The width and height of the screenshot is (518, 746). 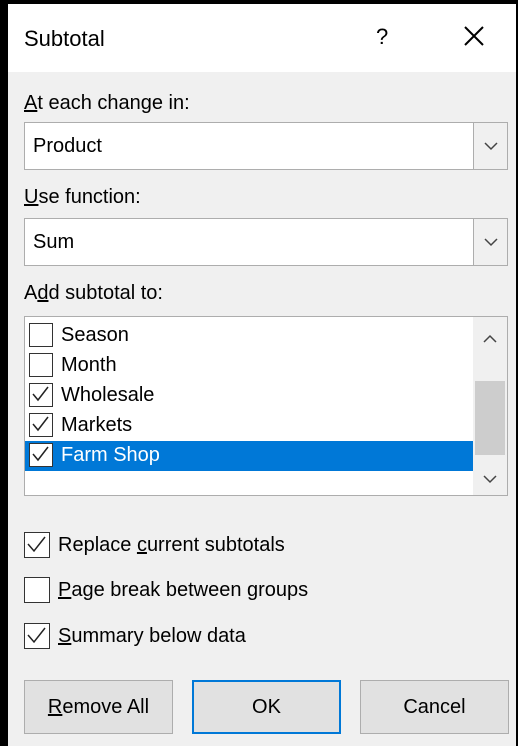 What do you see at coordinates (107, 103) in the screenshot?
I see `change-in-label: At each change in:` at bounding box center [107, 103].